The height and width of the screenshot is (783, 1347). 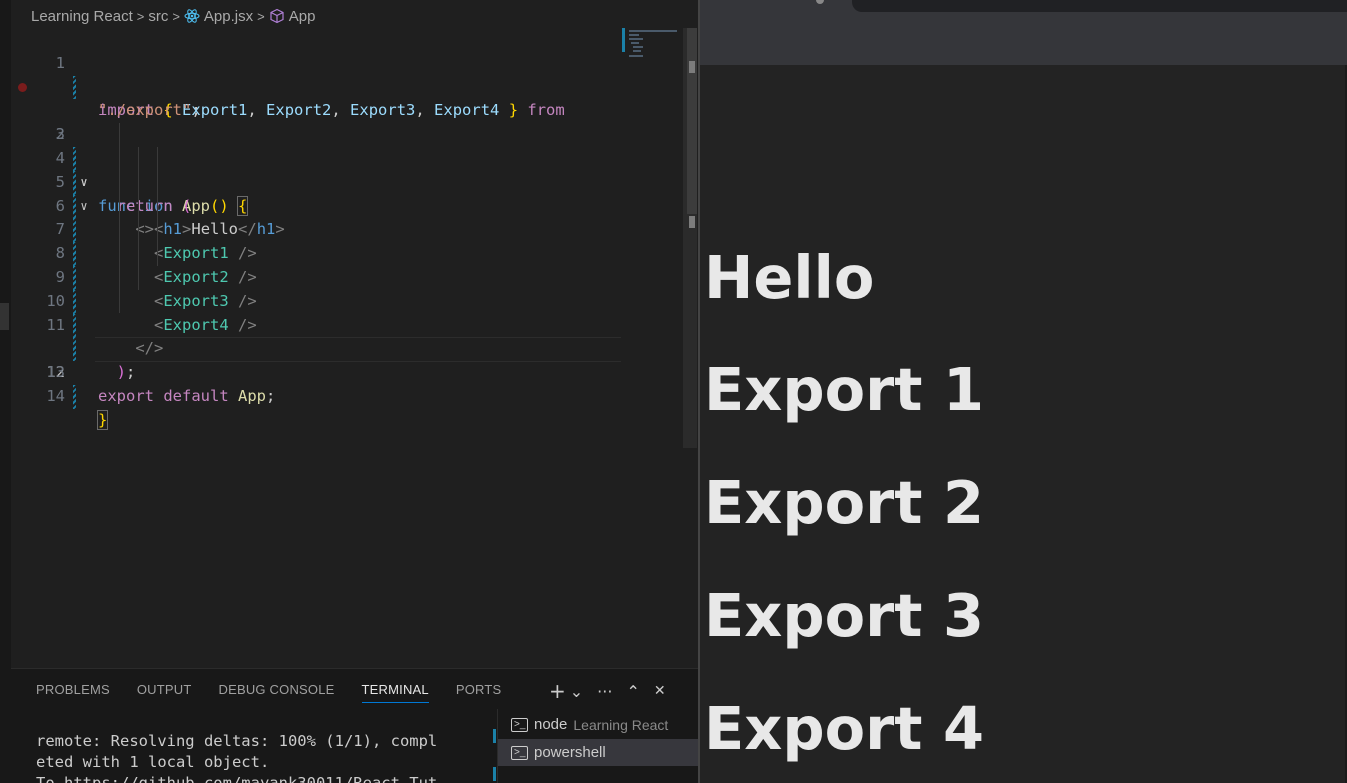 What do you see at coordinates (153, 762) in the screenshot?
I see `terminal-line: eted with 1 local object.` at bounding box center [153, 762].